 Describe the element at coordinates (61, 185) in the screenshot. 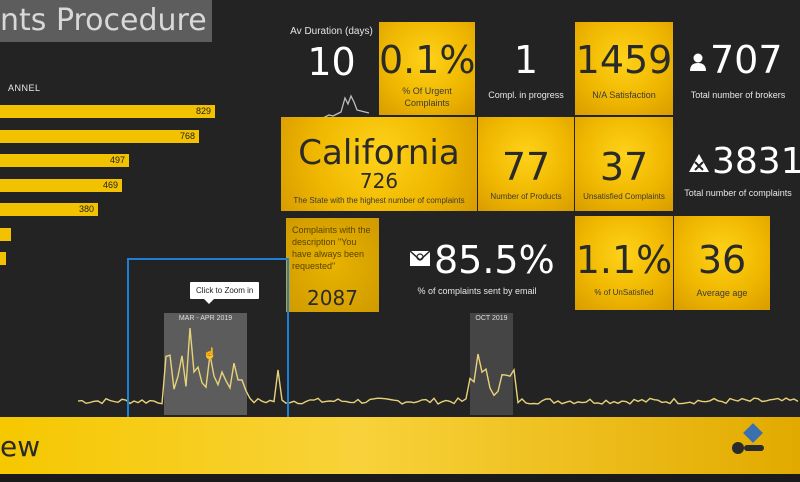

I see `channel-bar: 469` at that location.